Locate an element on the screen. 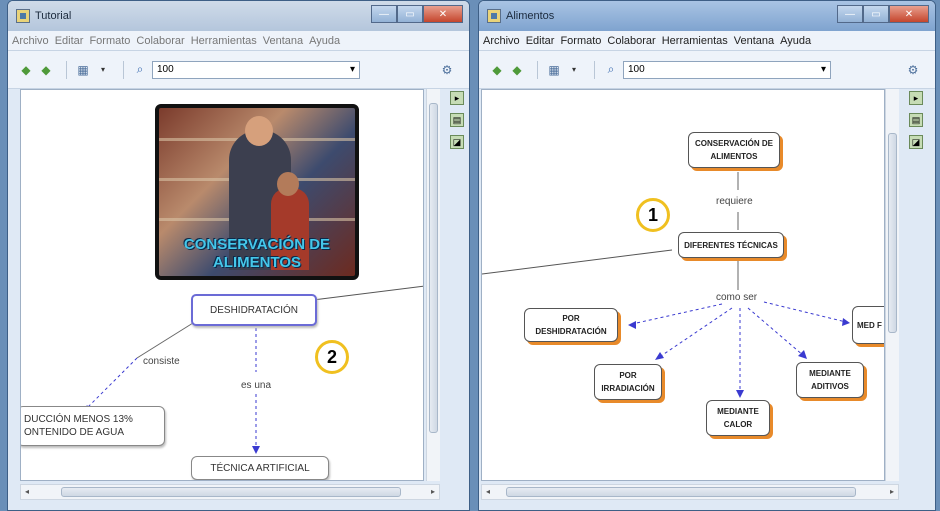  node-reduccion: DUCCIÓN MENOS 13% ONTENIDO DE AGUA is located at coordinates (93, 426).